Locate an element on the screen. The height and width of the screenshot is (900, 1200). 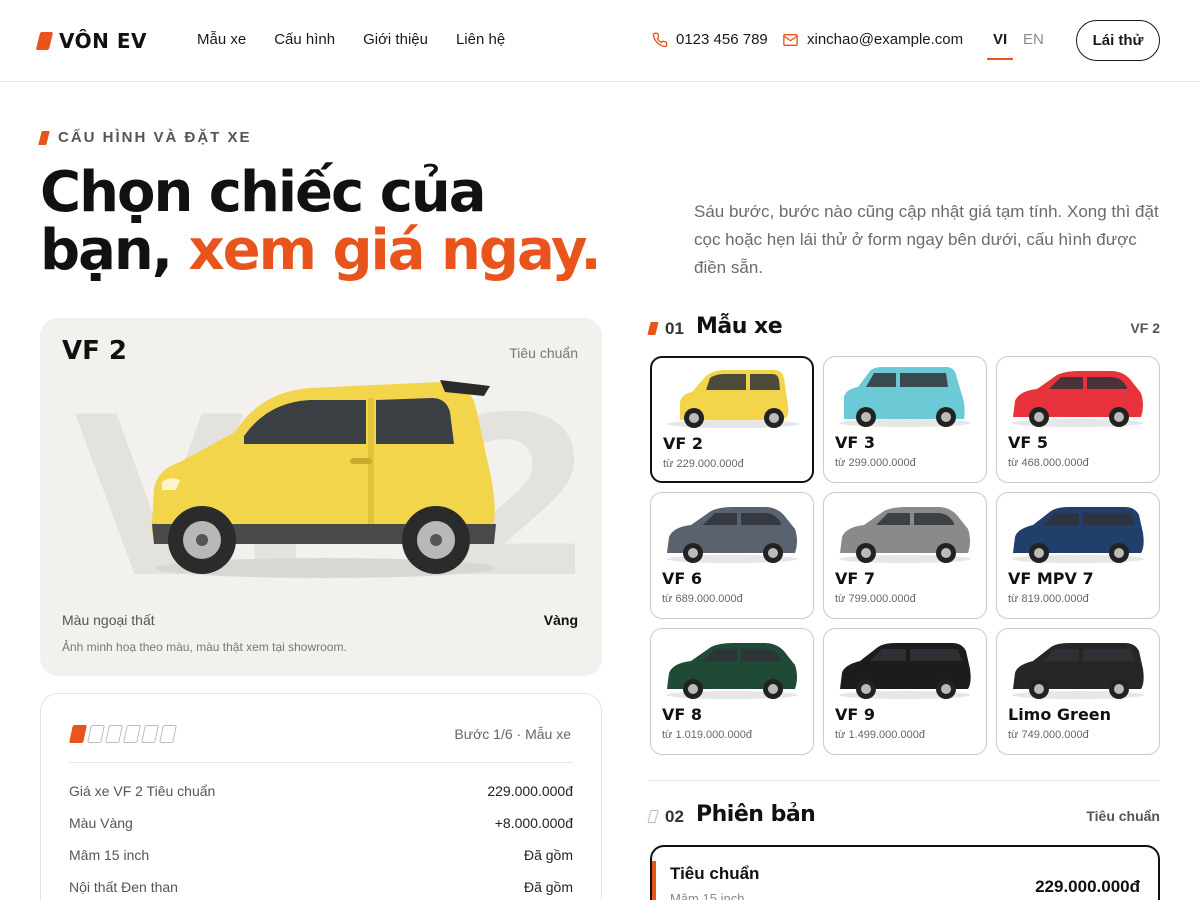
phone-number: 0123 456 789 is located at coordinates (722, 39).